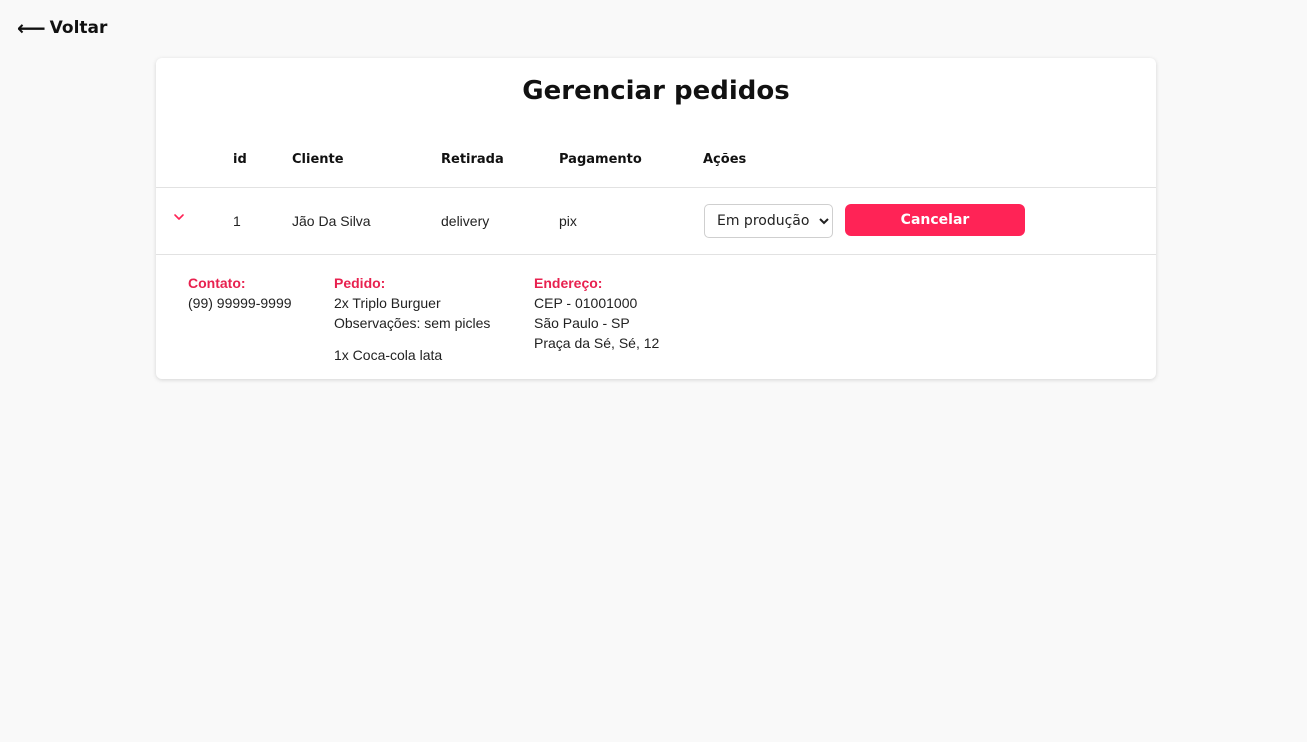  Describe the element at coordinates (656, 254) in the screenshot. I see `row-divider` at that location.